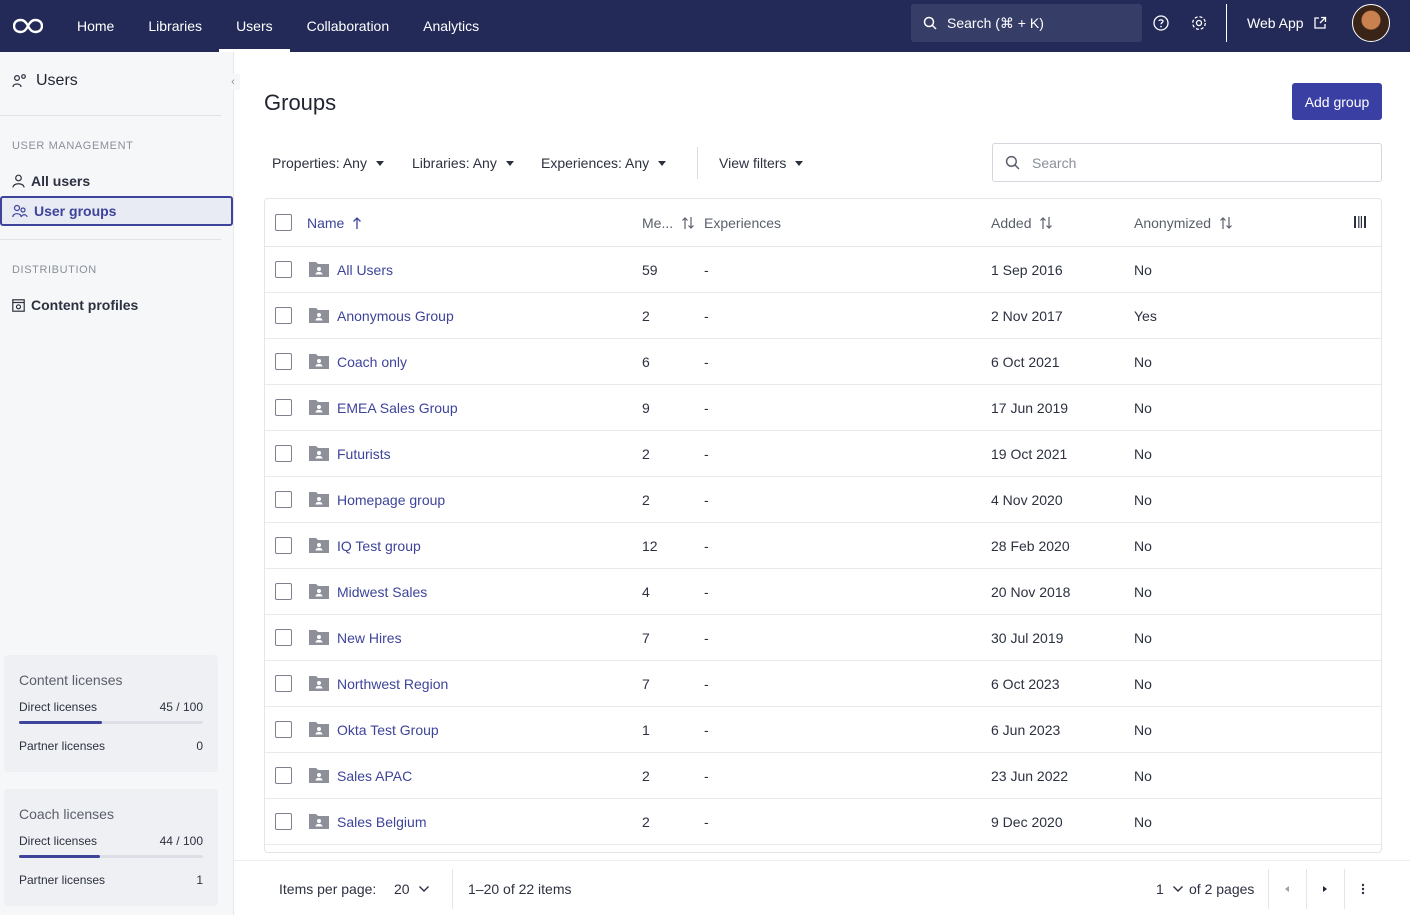 The image size is (1410, 915). I want to click on group-name-link: All Users, so click(365, 270).